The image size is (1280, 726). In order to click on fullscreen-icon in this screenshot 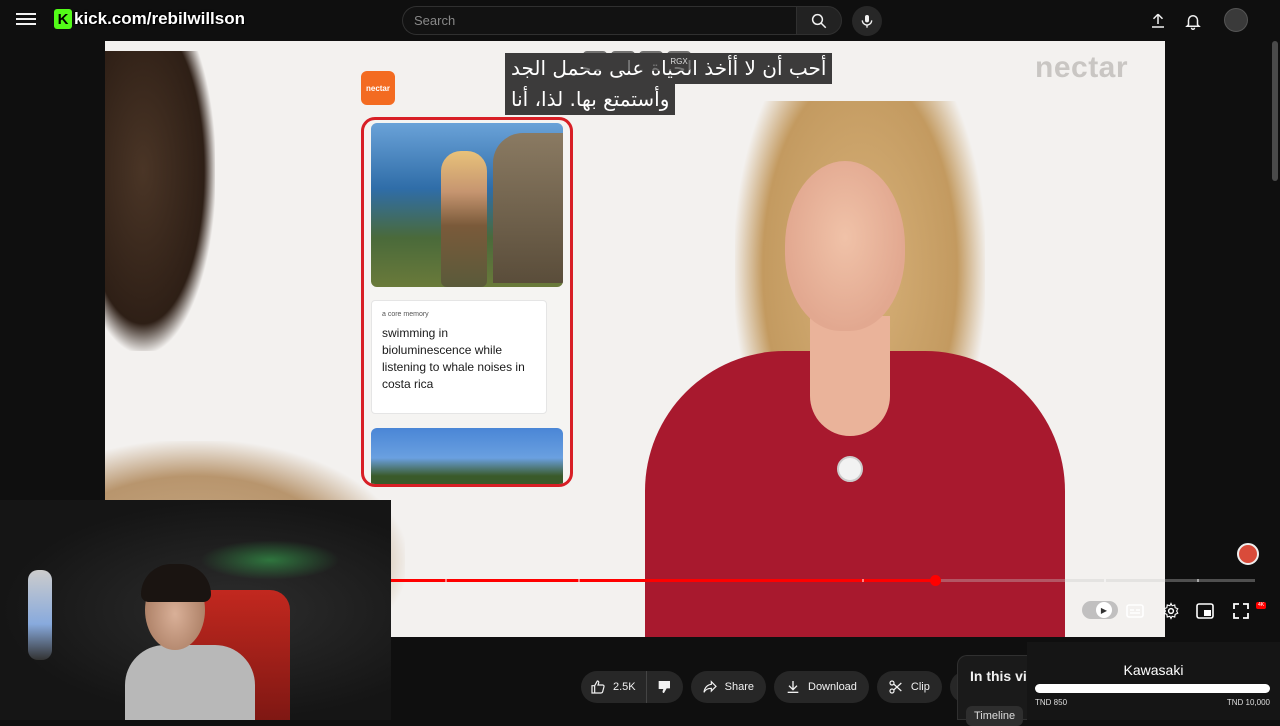, I will do `click(1241, 611)`.